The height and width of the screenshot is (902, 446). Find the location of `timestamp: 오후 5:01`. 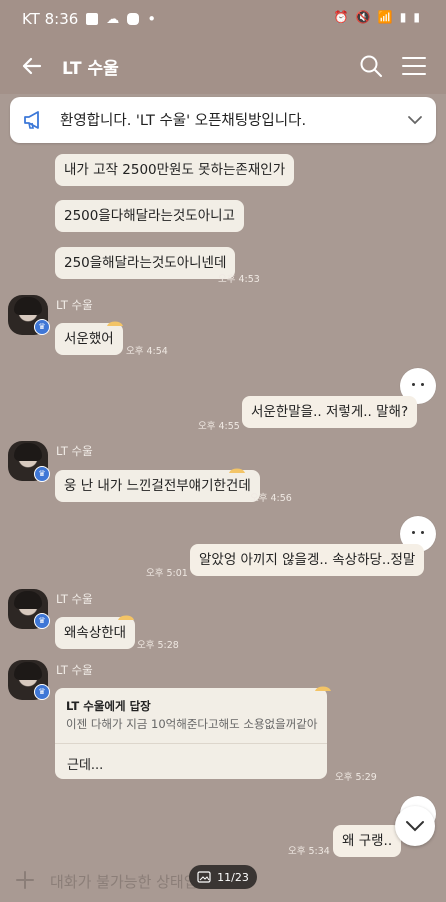

timestamp: 오후 5:01 is located at coordinates (167, 573).